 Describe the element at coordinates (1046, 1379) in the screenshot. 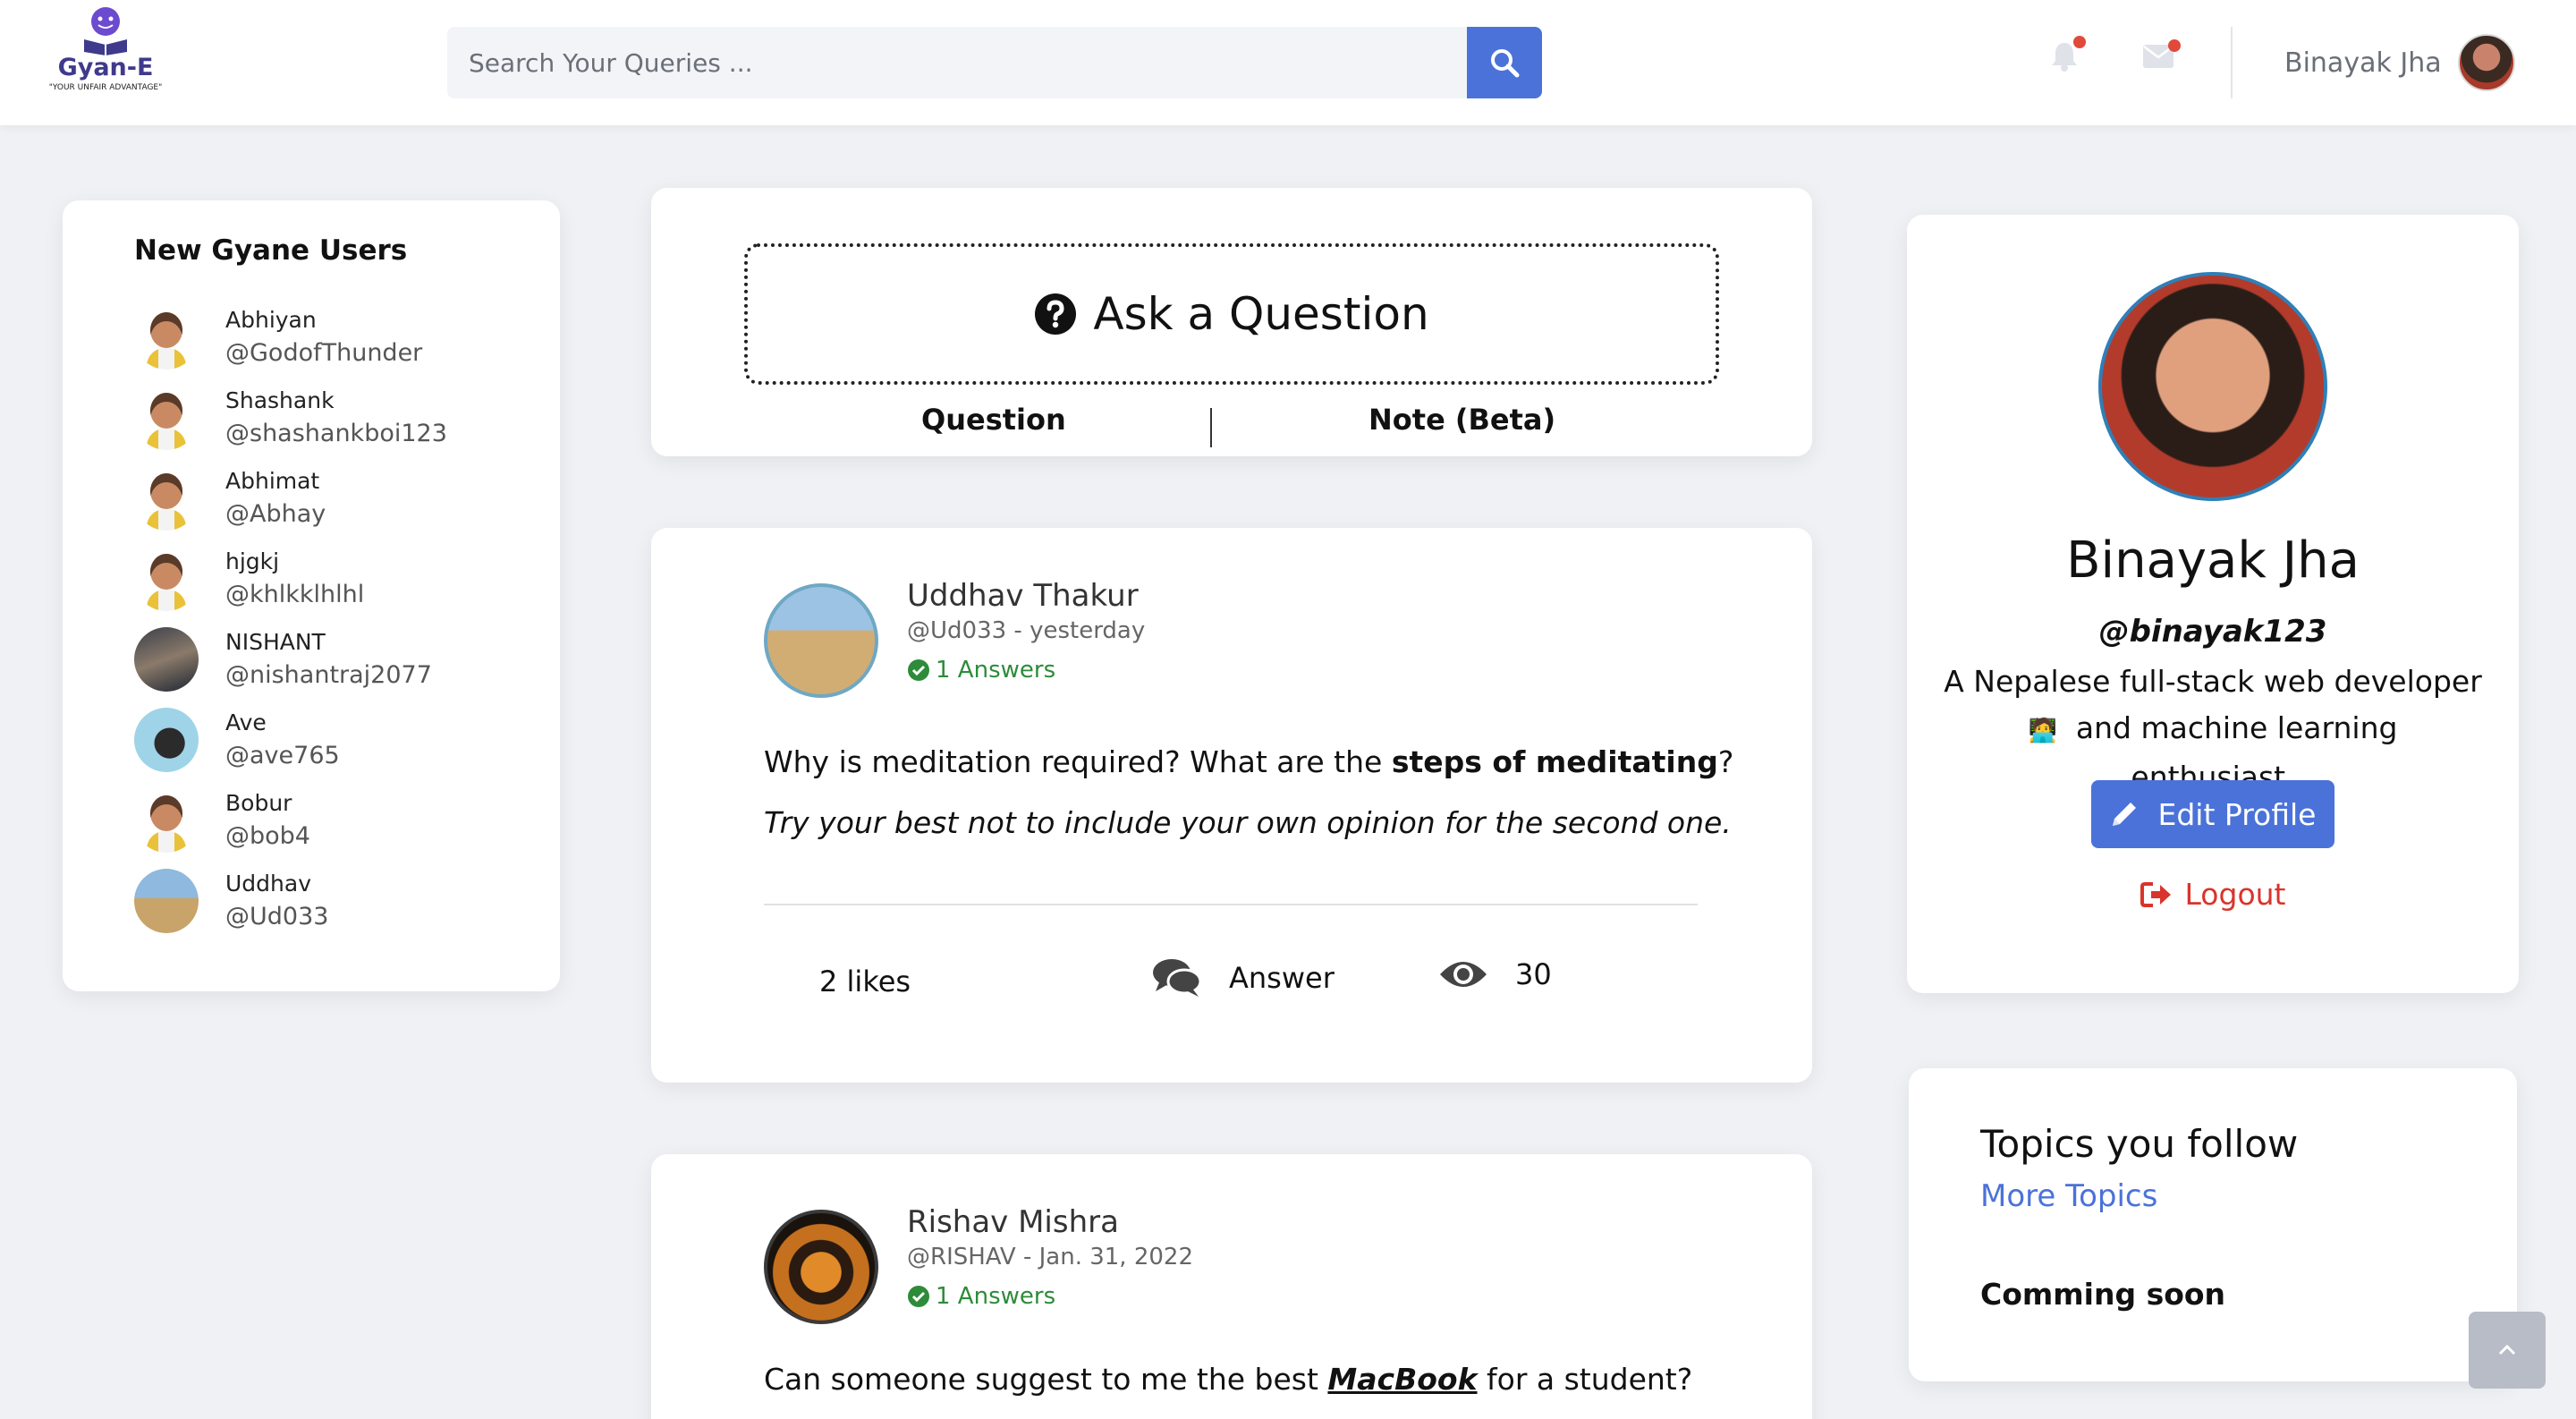

I see `question-text-part: Can someone suggest to me the best` at that location.